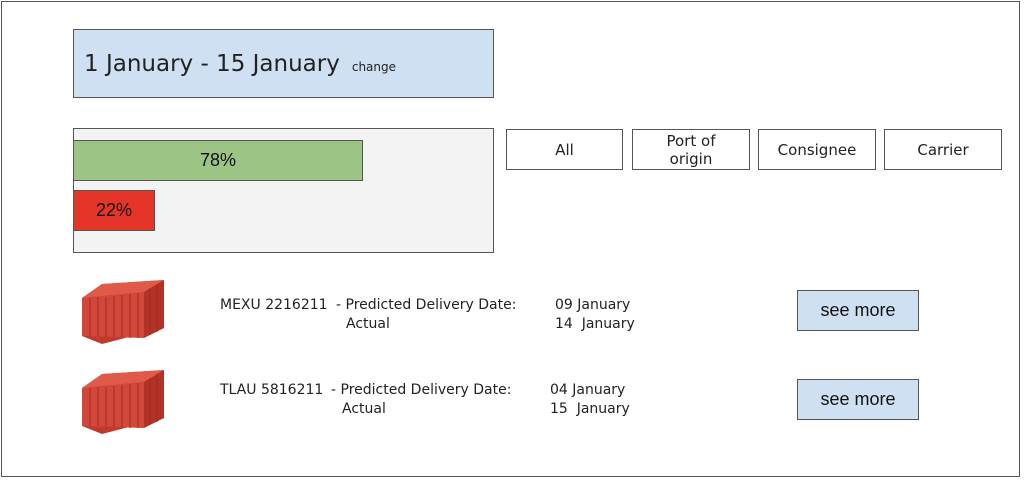 The height and width of the screenshot is (481, 1024). I want to click on actual-delivery-date: 14 January, so click(595, 324).